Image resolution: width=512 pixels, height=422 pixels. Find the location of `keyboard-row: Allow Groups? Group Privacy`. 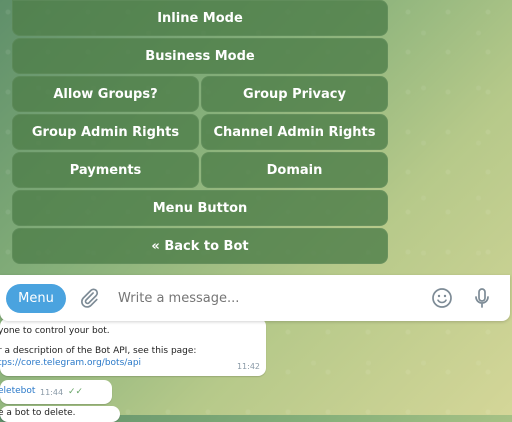

keyboard-row: Allow Groups? Group Privacy is located at coordinates (200, 94).